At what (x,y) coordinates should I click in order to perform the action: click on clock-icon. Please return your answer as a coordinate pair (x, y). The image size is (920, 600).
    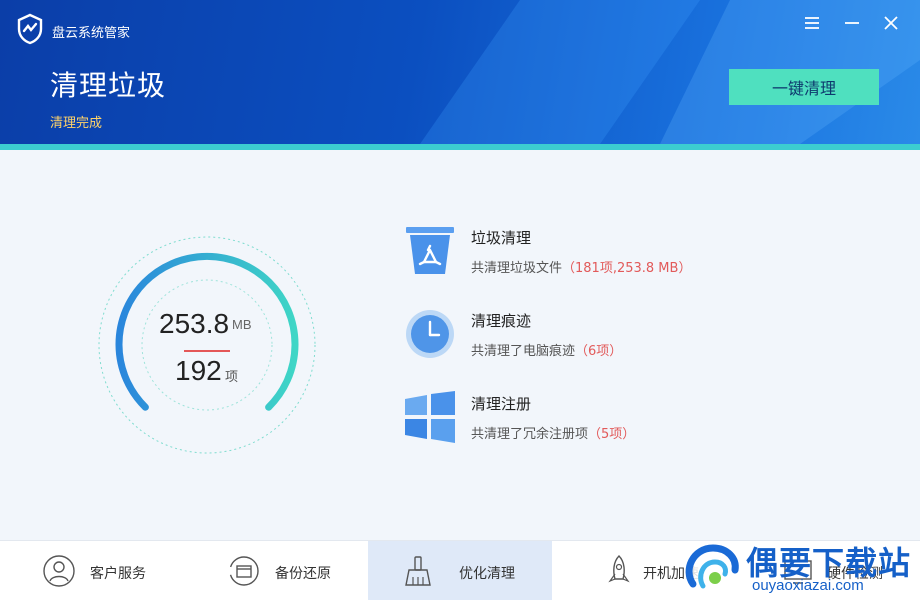
    Looking at the image, I should click on (430, 334).